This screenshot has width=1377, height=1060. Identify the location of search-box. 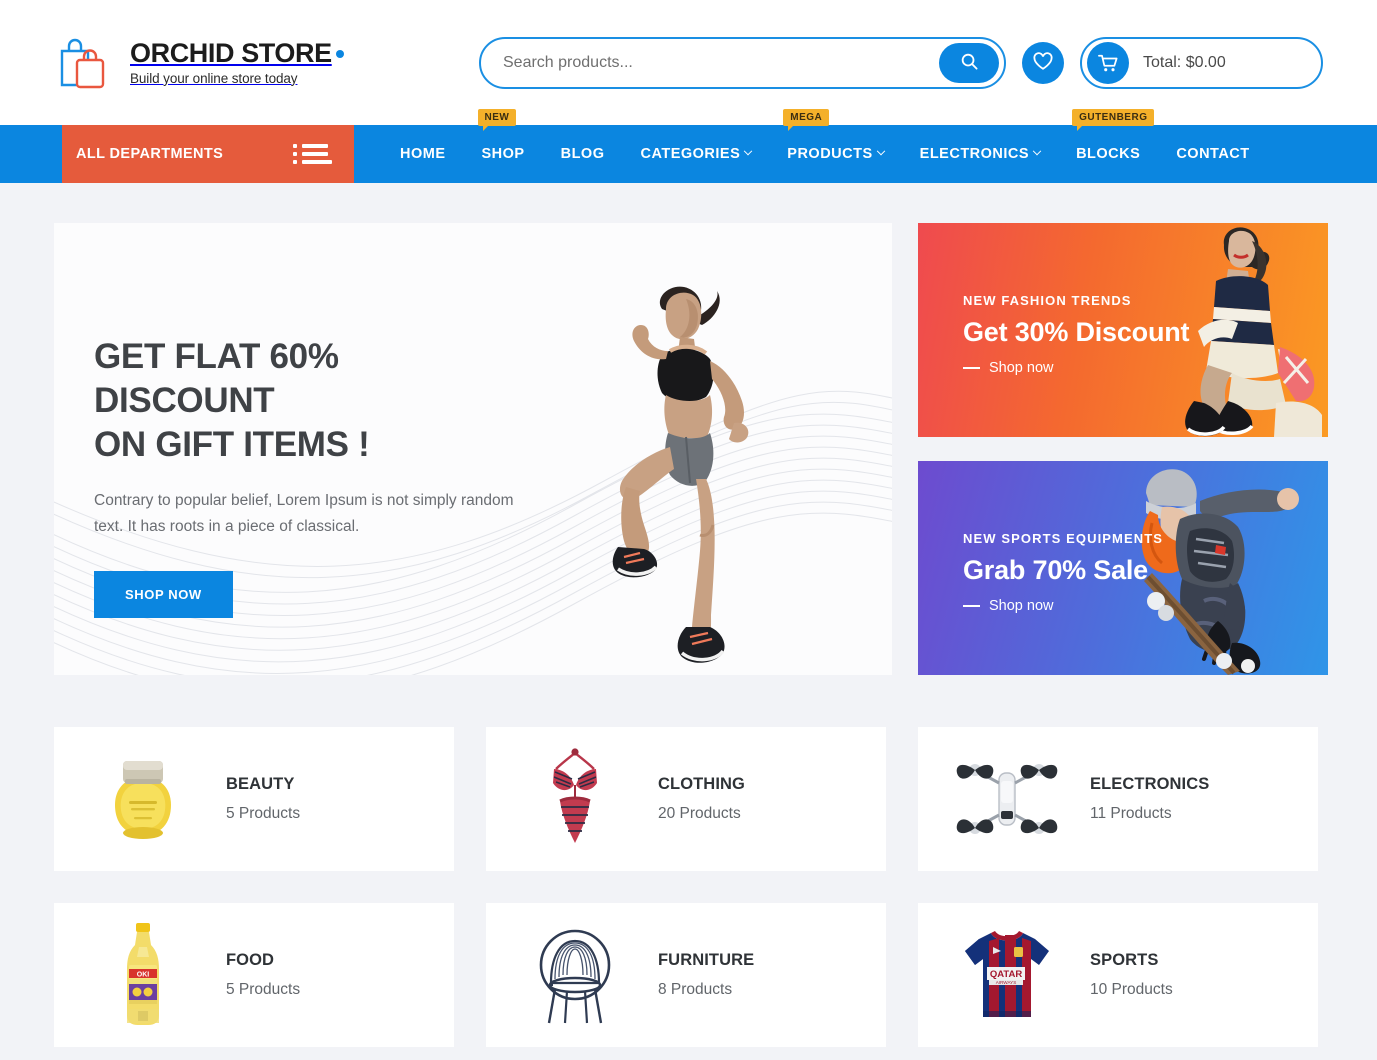
(742, 62).